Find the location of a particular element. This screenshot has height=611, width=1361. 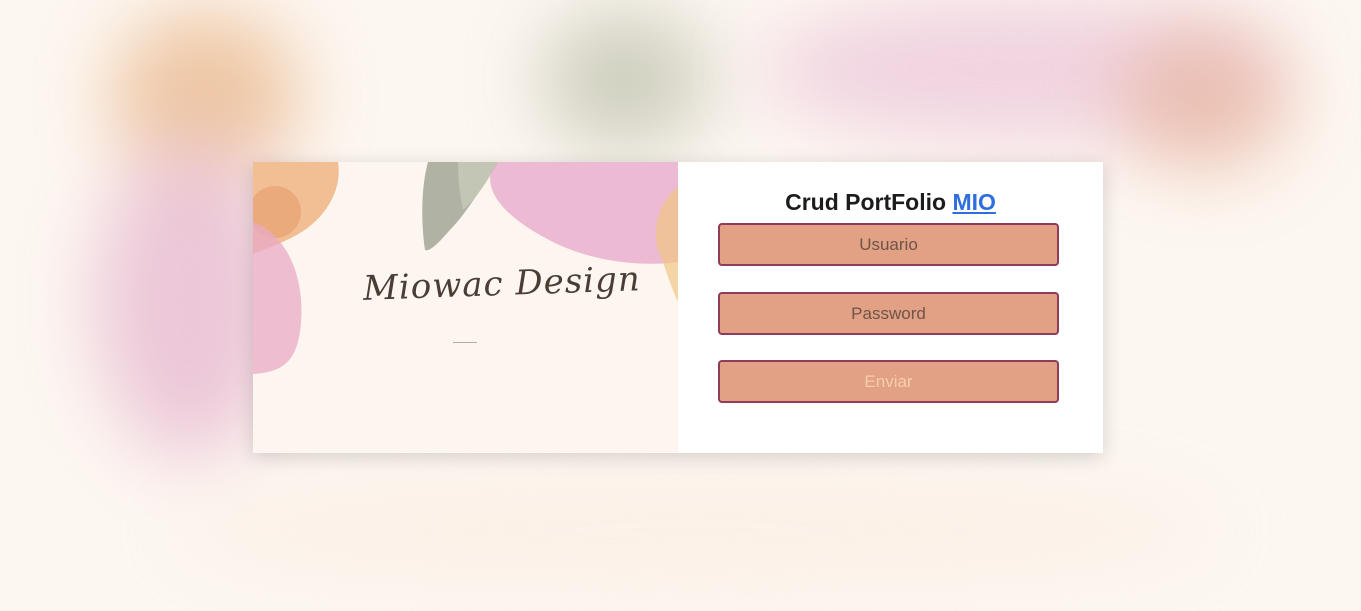

title-link: MIO is located at coordinates (973, 202).